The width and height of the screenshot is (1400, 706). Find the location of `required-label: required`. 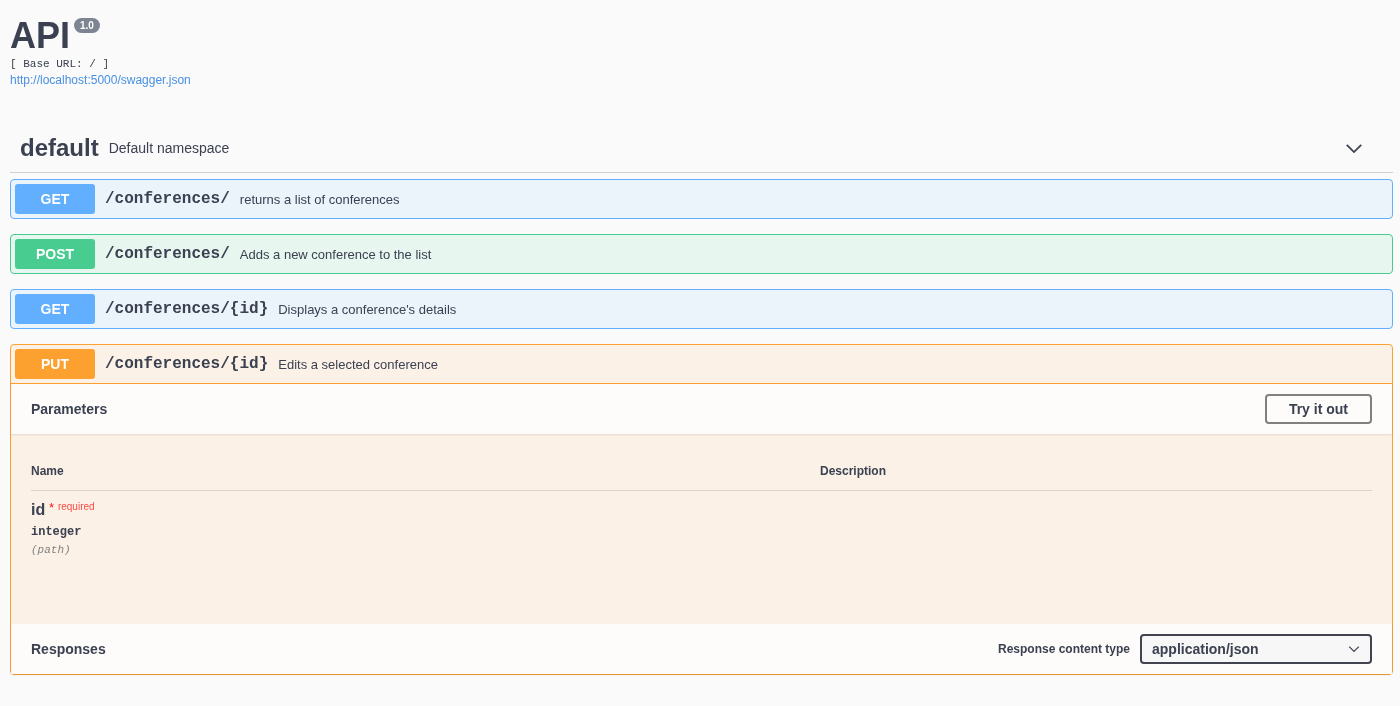

required-label: required is located at coordinates (76, 506).